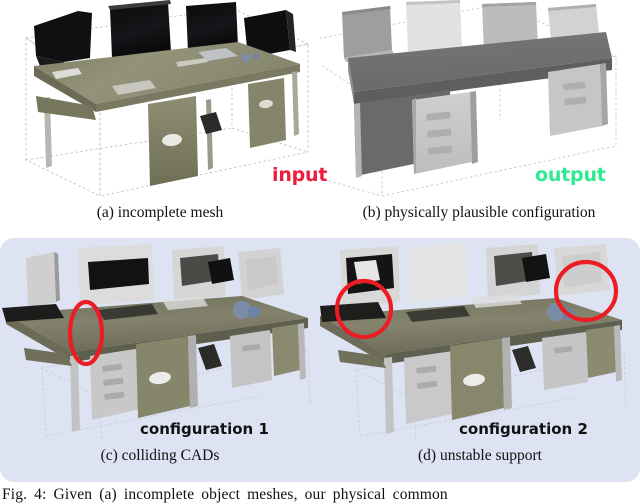 Image resolution: width=640 pixels, height=504 pixels. Describe the element at coordinates (570, 175) in the screenshot. I see `output-label: output` at that location.